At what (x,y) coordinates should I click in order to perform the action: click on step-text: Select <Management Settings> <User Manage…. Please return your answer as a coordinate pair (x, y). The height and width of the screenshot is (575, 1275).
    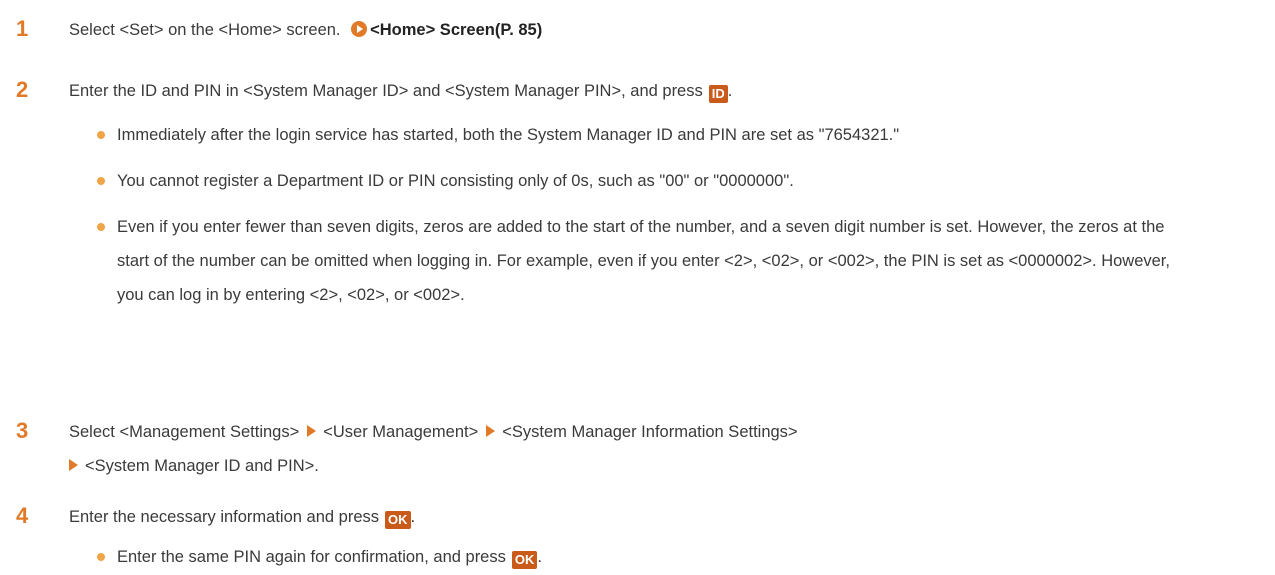
    Looking at the image, I should click on (609, 449).